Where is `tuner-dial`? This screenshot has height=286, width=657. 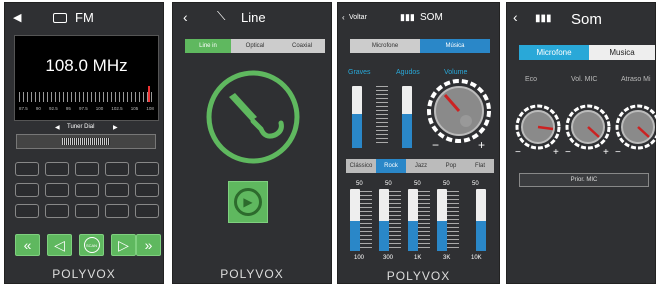 tuner-dial is located at coordinates (86, 141).